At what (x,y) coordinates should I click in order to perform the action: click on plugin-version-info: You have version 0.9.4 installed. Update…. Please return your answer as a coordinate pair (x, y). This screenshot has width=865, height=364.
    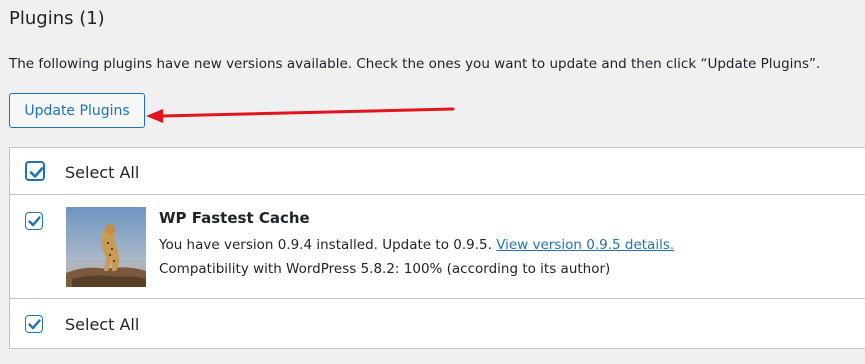
    Looking at the image, I should click on (416, 245).